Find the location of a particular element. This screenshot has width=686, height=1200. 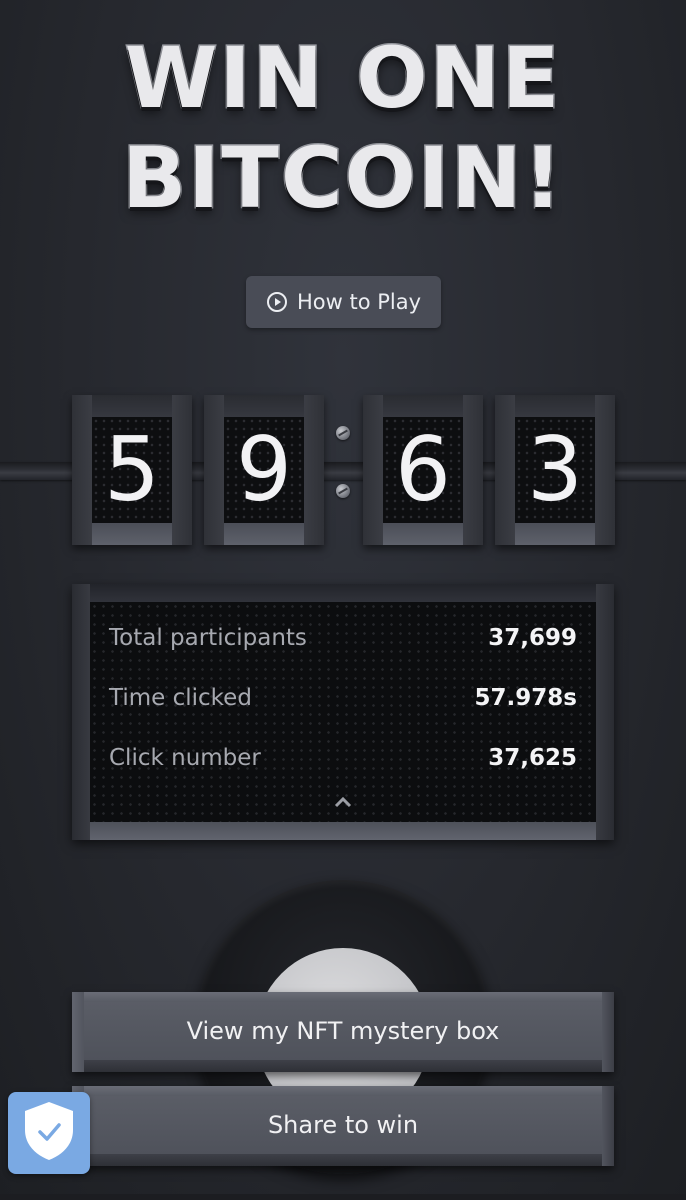

timer-digit: 6 is located at coordinates (423, 470).